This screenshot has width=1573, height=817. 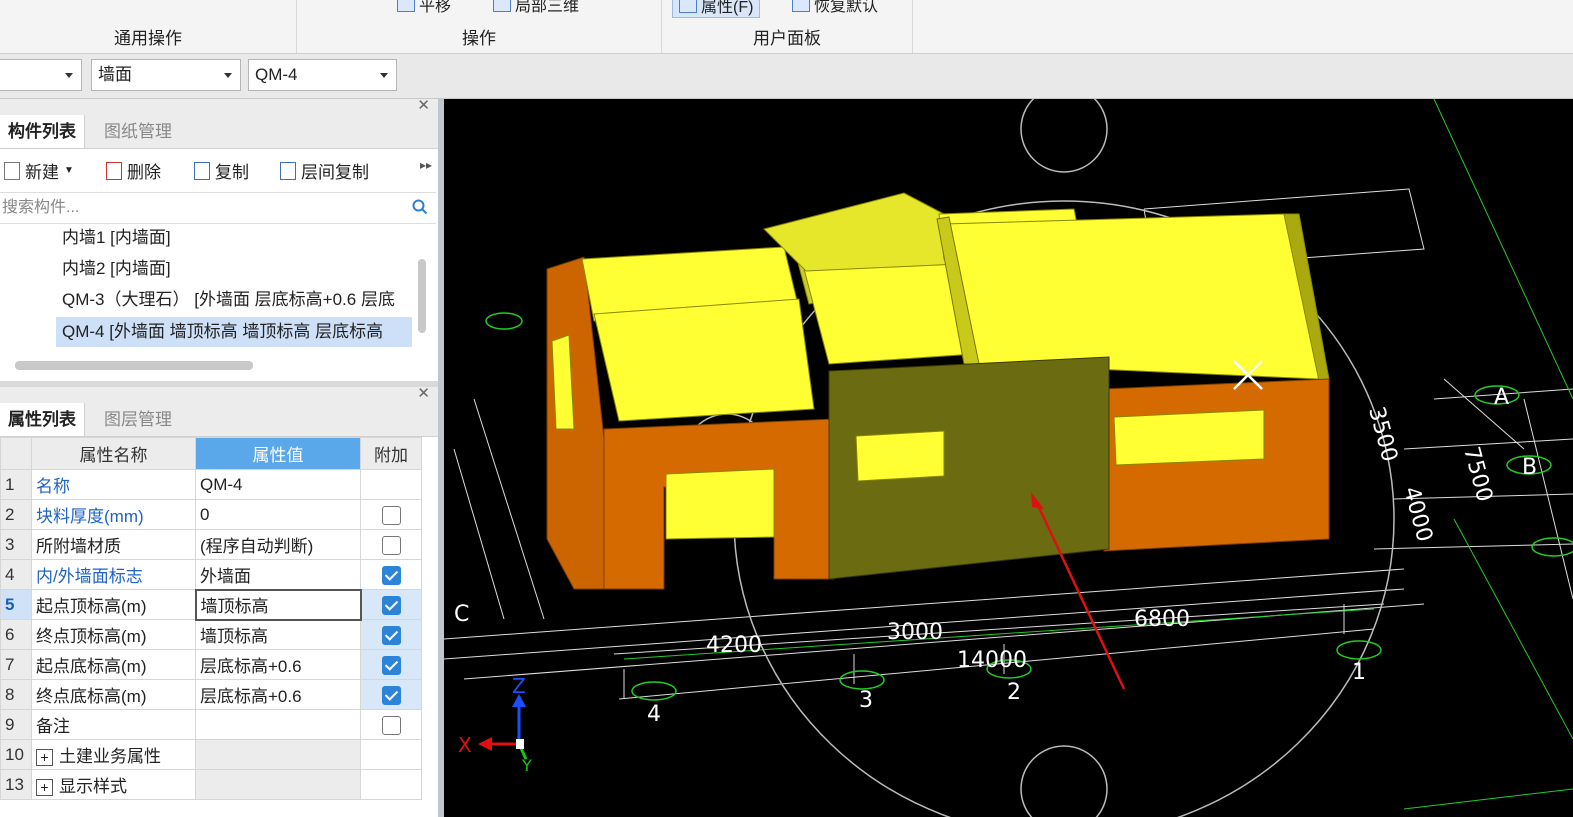 What do you see at coordinates (16, 604) in the screenshot?
I see `row-number: 5` at bounding box center [16, 604].